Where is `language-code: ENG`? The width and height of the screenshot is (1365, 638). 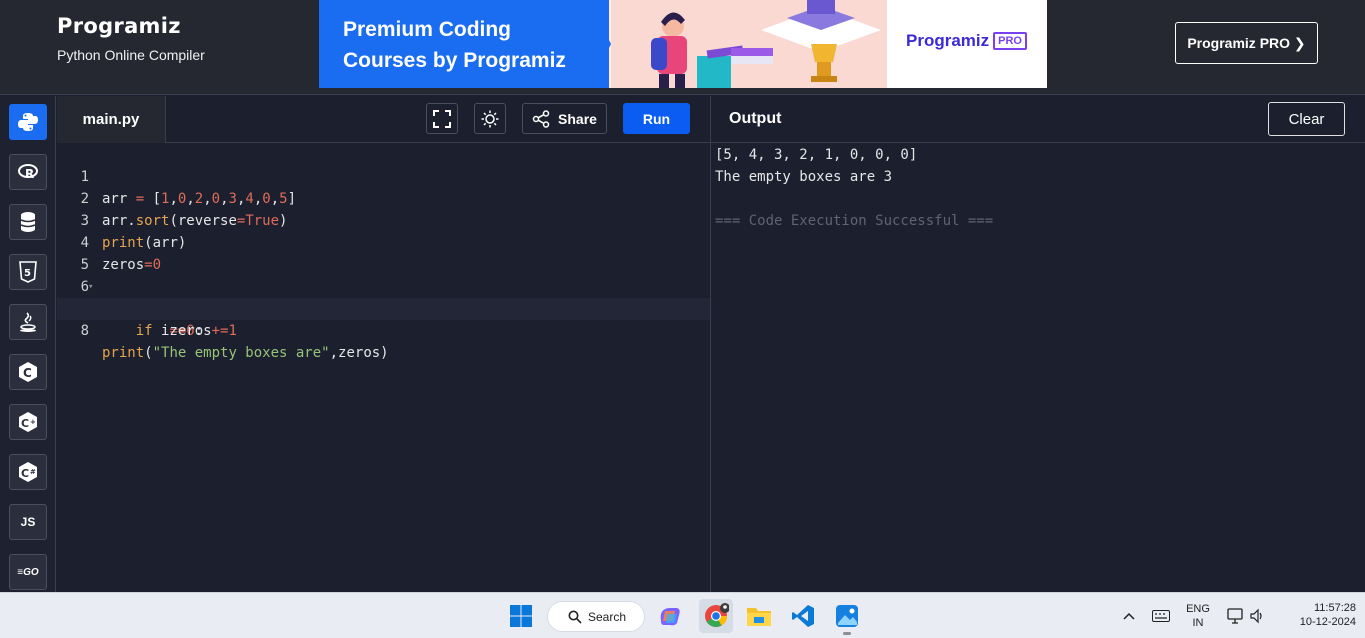
language-code: ENG is located at coordinates (1198, 609).